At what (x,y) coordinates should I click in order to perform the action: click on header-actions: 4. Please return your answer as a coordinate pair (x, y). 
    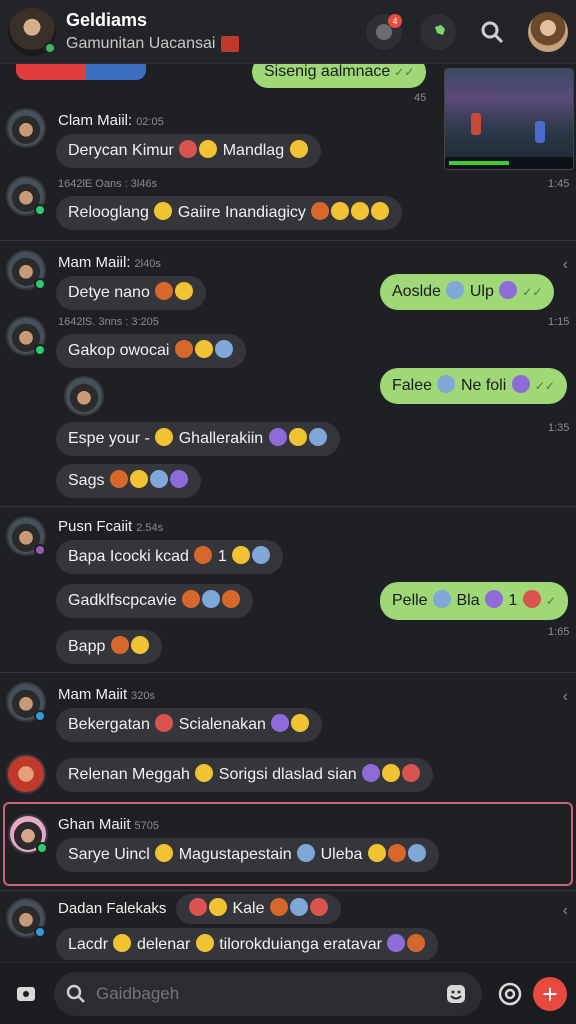
    Looking at the image, I should click on (467, 31).